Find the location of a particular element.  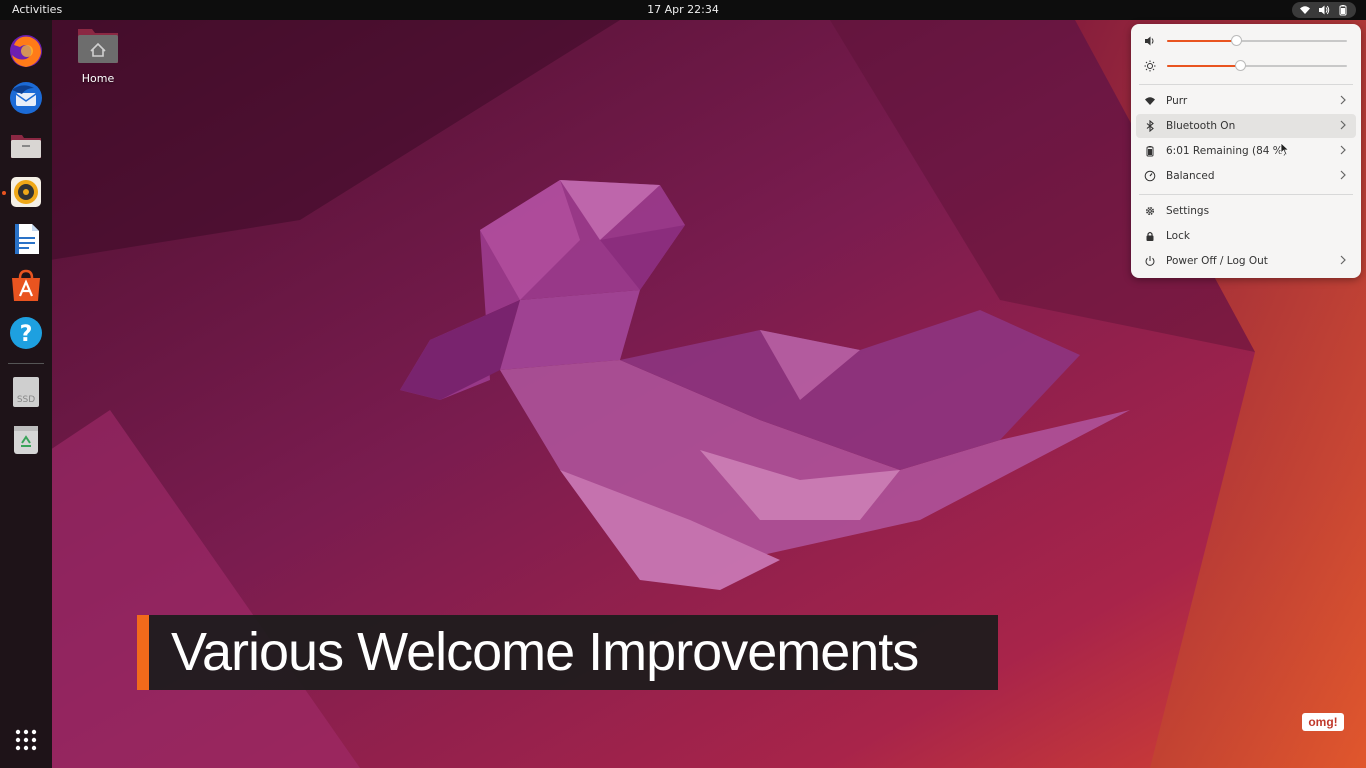

watermark-text: omg! is located at coordinates (1323, 722).